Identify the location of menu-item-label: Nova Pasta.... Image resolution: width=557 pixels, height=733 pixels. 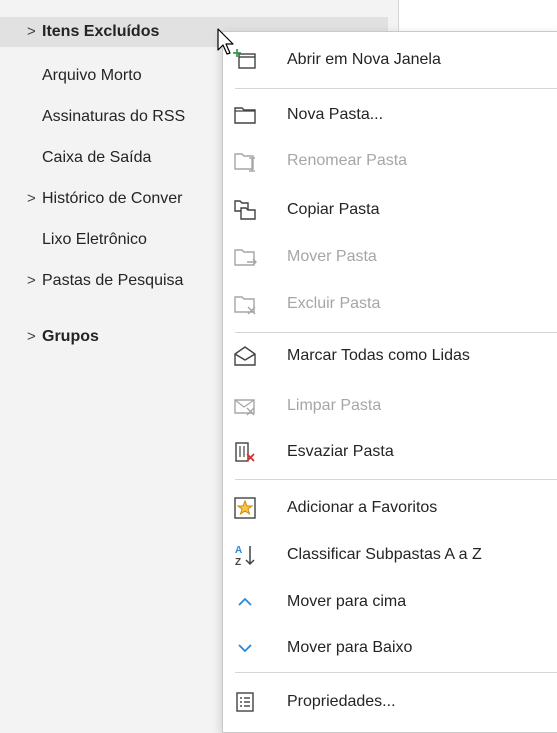
(335, 114).